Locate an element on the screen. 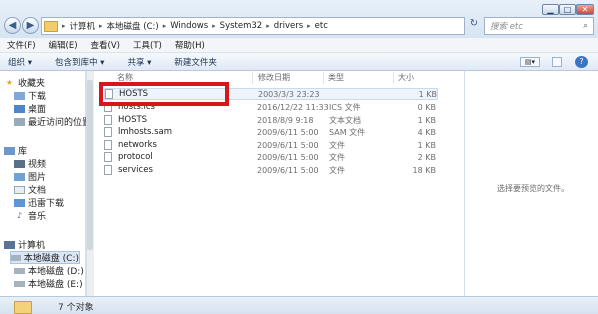 Image resolution: width=598 pixels, height=314 pixels. breadcrumb-etc: etc is located at coordinates (321, 26).